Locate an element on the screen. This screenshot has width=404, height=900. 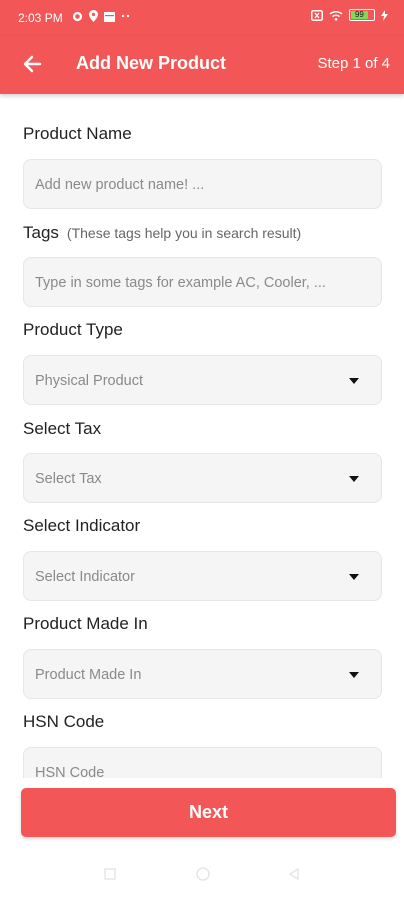
select-indicator-label: Select Indicator is located at coordinates (82, 525).